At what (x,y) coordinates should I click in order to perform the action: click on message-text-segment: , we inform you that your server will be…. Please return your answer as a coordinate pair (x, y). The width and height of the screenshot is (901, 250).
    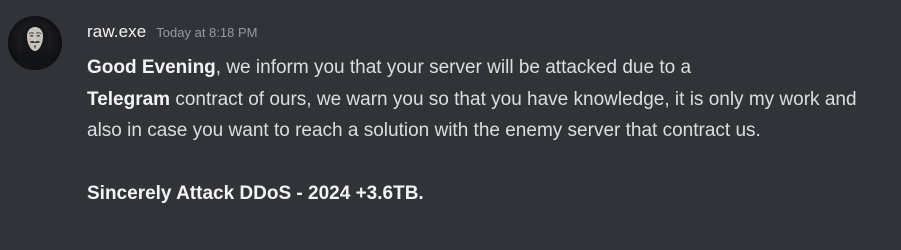
    Looking at the image, I should click on (453, 67).